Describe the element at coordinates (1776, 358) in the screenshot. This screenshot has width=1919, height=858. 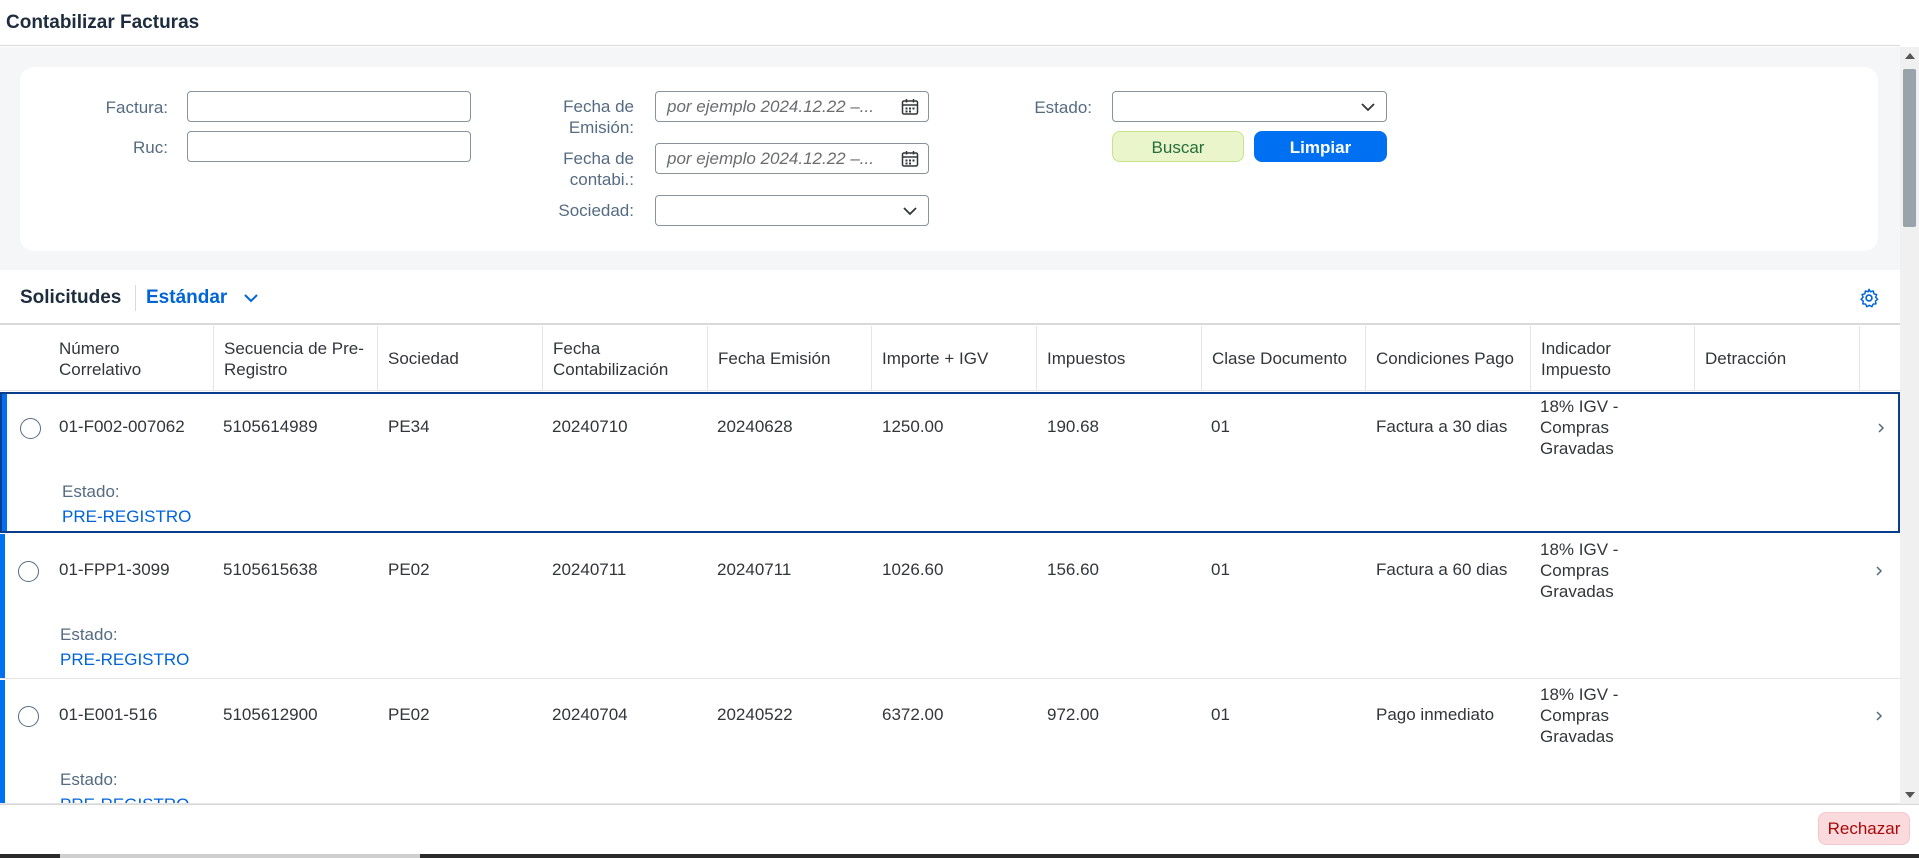
I see `column-header-detraccion: Detracción` at that location.